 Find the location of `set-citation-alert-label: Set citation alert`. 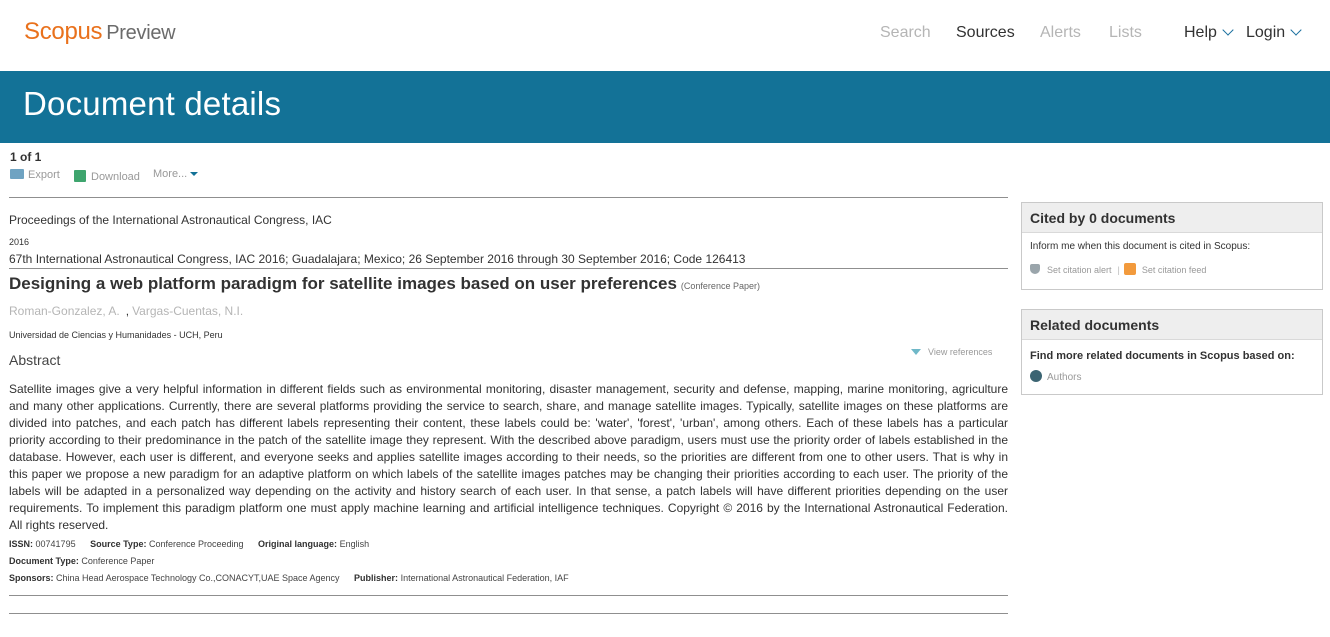

set-citation-alert-label: Set citation alert is located at coordinates (1079, 270).